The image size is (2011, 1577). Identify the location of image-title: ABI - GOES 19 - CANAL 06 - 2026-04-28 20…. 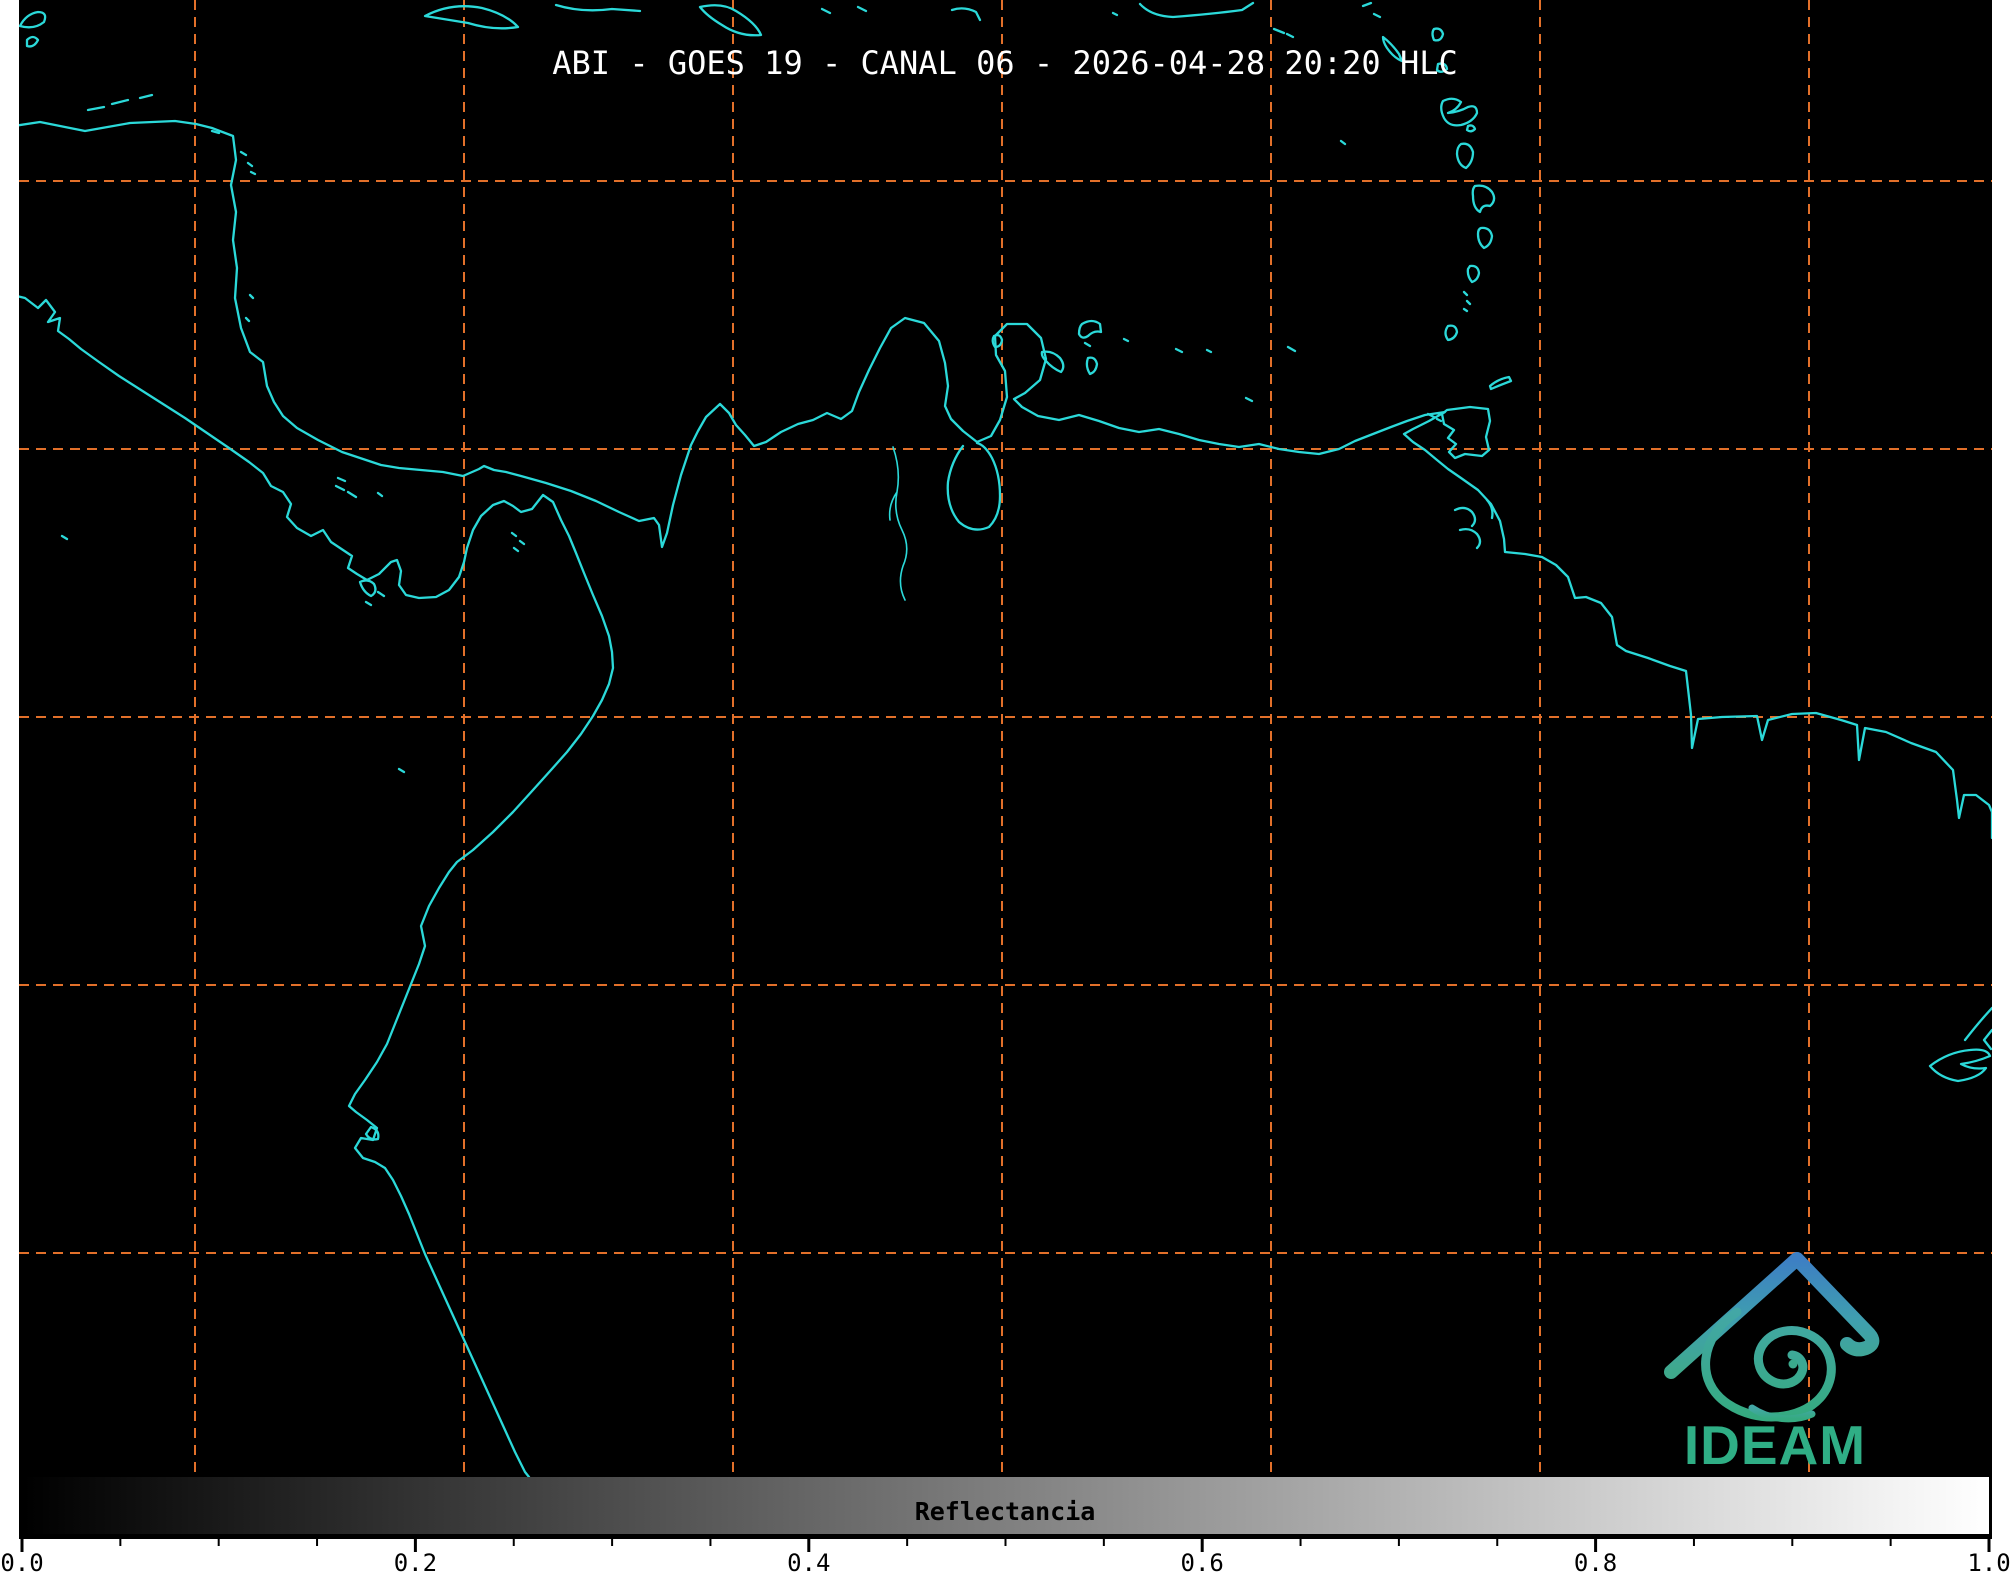
(1004, 63).